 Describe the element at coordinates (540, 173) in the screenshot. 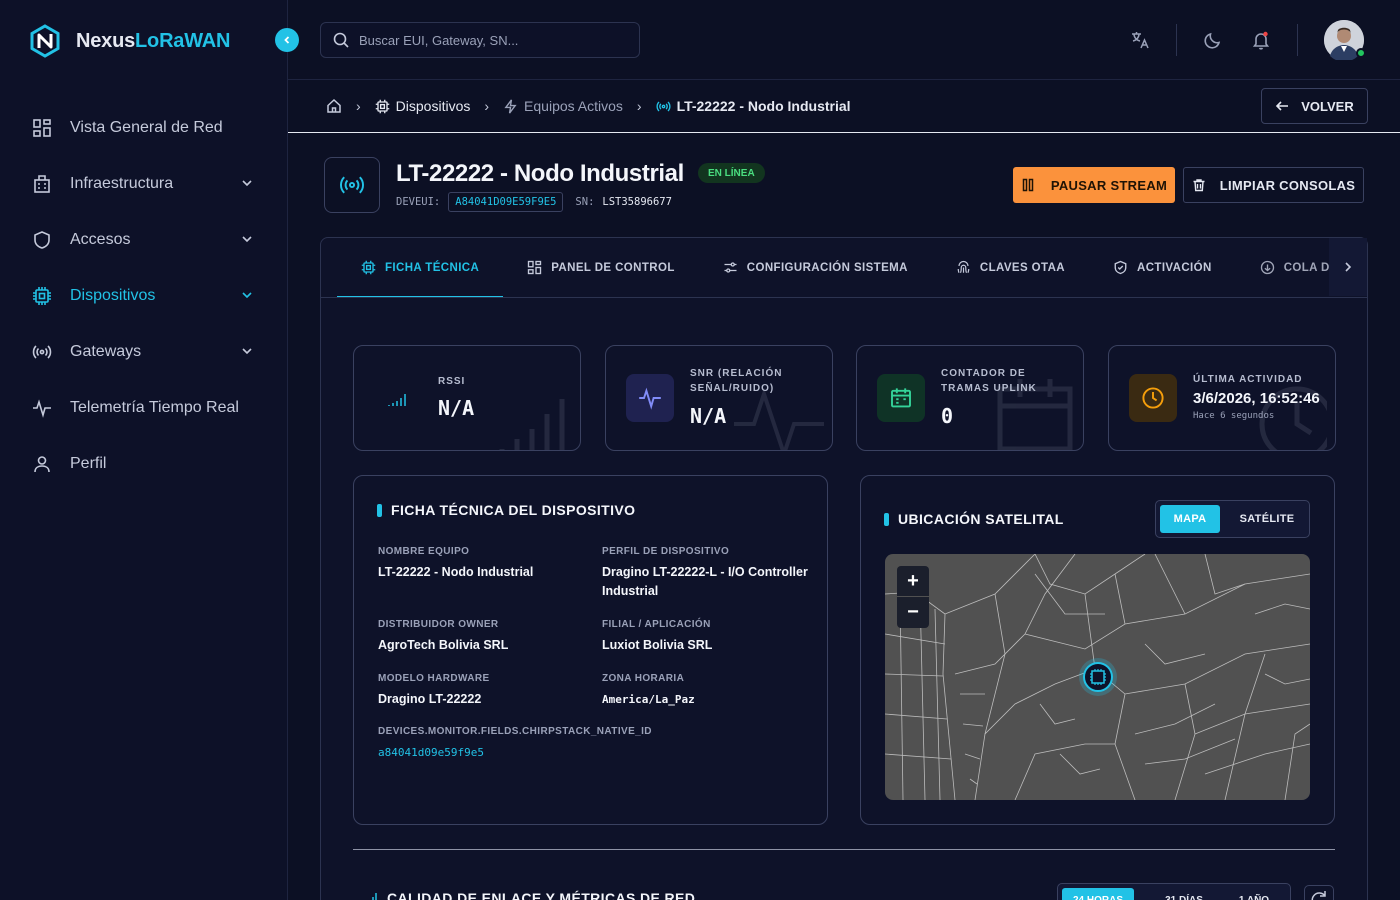

I see `page-title: LT-22222 - Nodo Industrial` at that location.